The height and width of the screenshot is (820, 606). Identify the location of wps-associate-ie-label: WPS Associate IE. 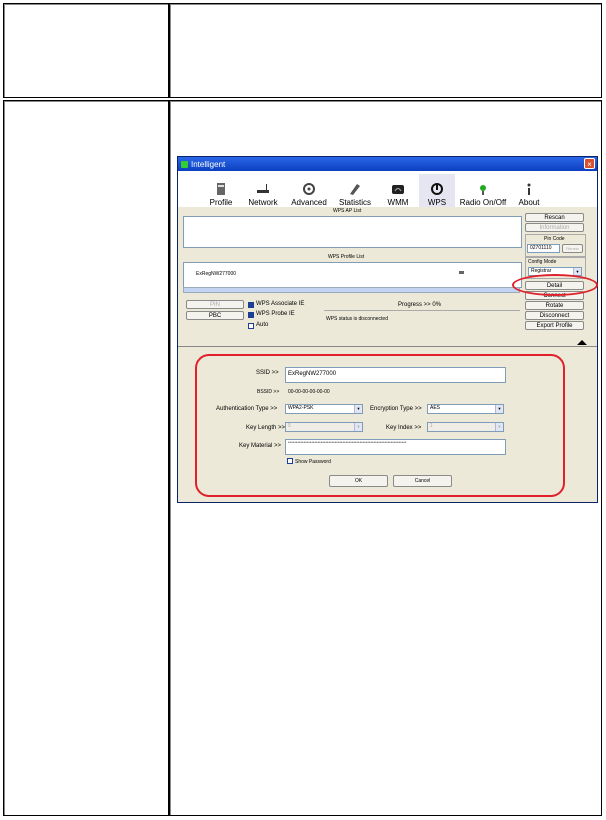
(280, 304).